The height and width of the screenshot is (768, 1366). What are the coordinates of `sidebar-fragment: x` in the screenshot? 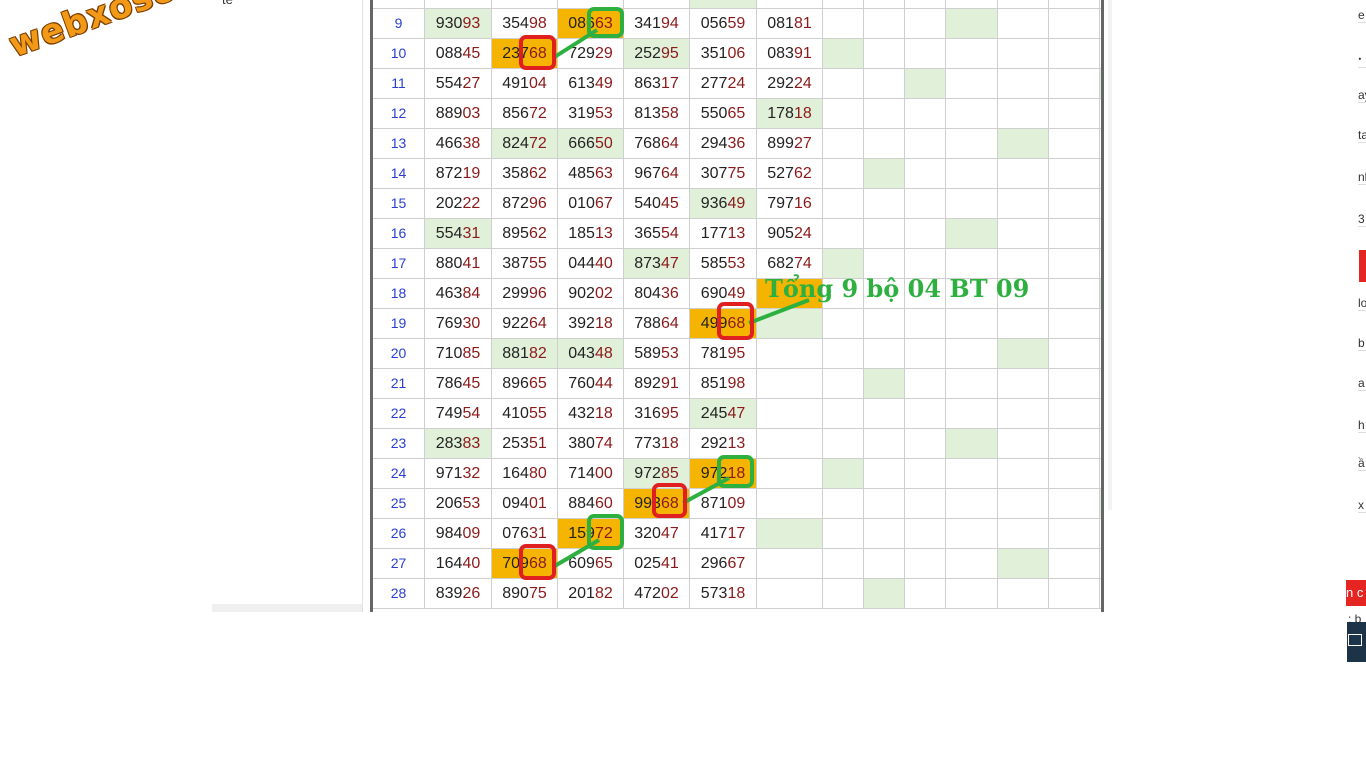 It's located at (1362, 505).